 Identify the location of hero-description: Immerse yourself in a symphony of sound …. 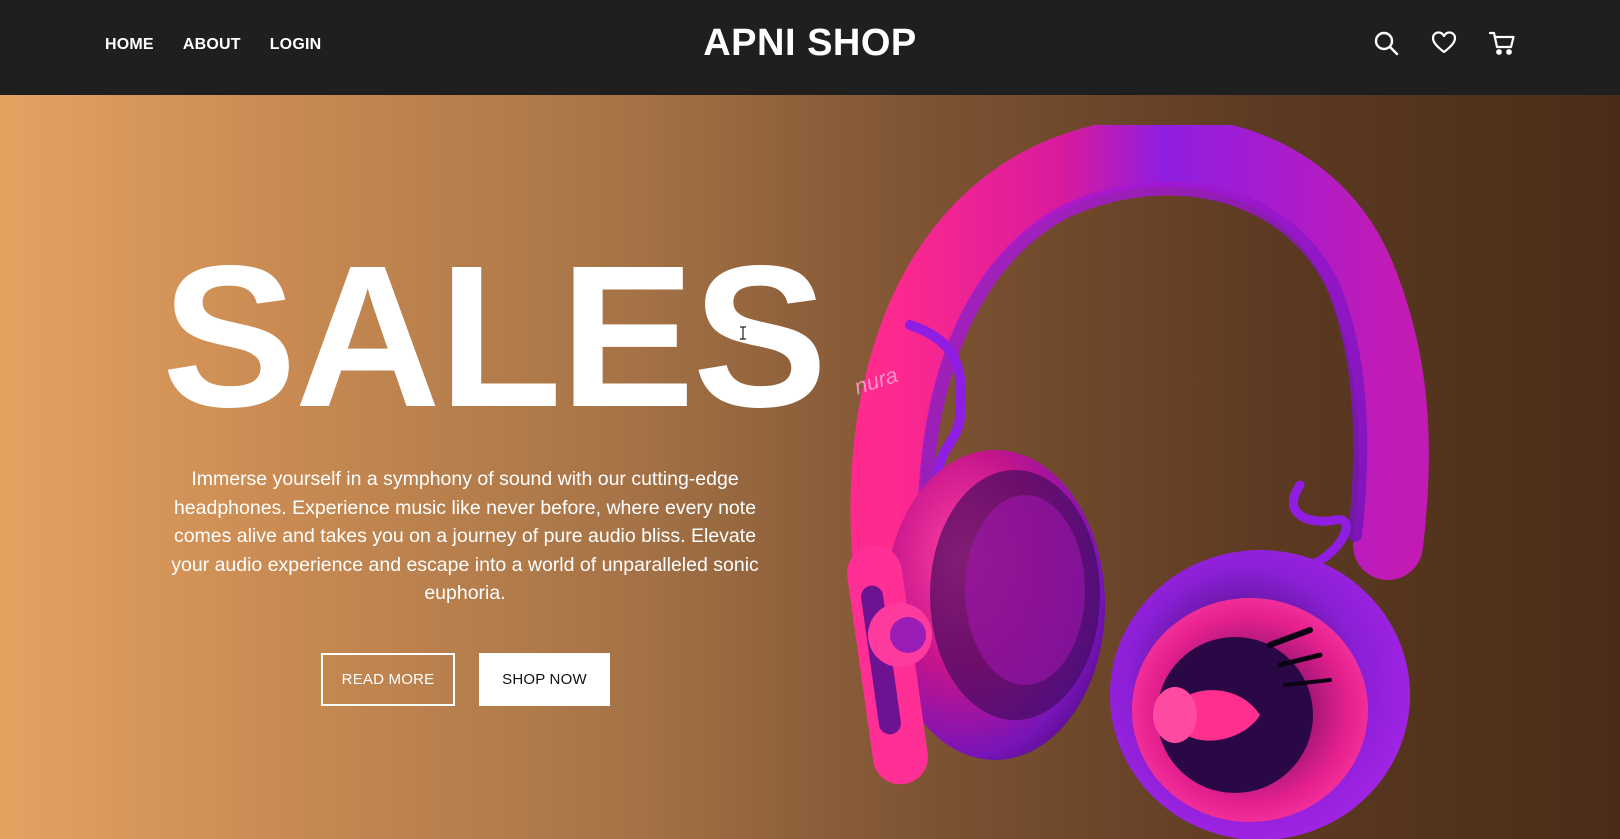
(465, 536).